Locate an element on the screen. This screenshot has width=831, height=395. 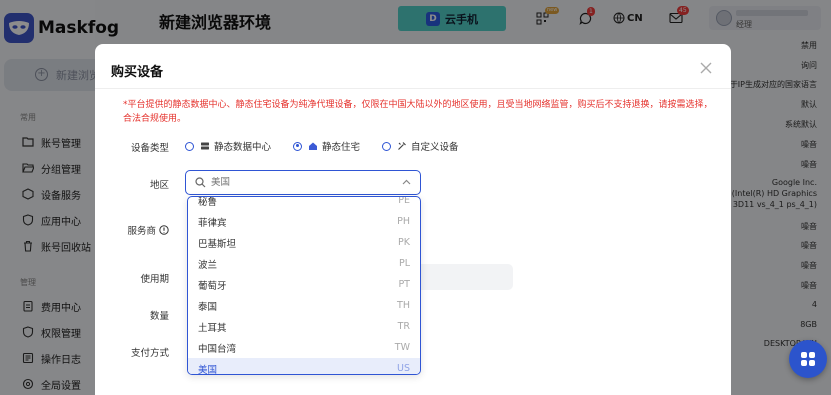
search-icon is located at coordinates (200, 182).